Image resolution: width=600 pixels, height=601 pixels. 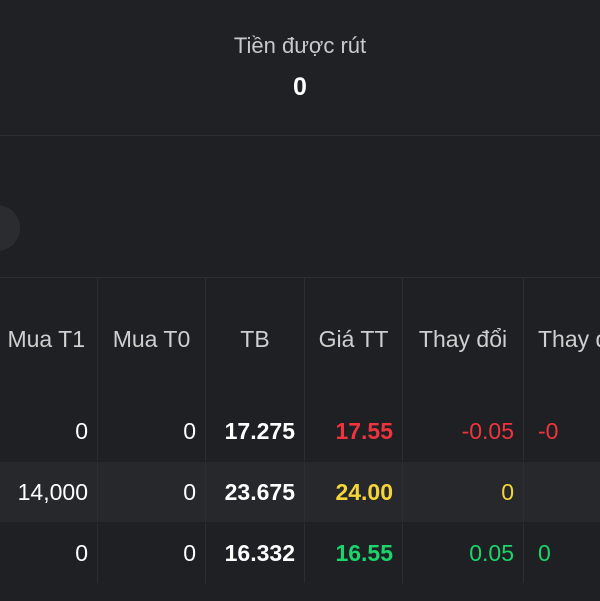 I want to click on cell-gia-tt: 17.55, so click(x=354, y=431).